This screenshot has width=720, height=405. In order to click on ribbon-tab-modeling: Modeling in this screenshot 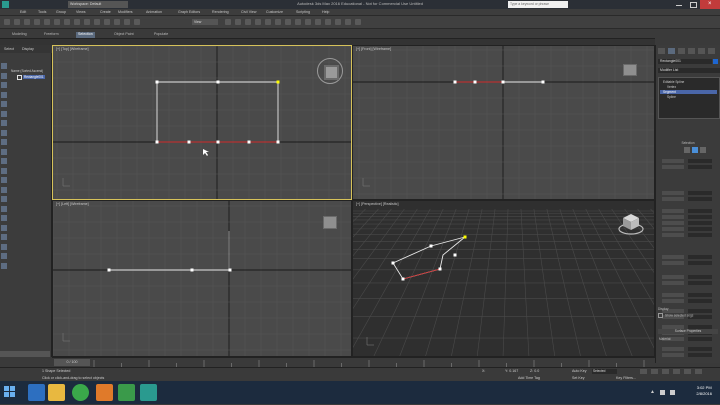, I will do `click(19, 35)`.